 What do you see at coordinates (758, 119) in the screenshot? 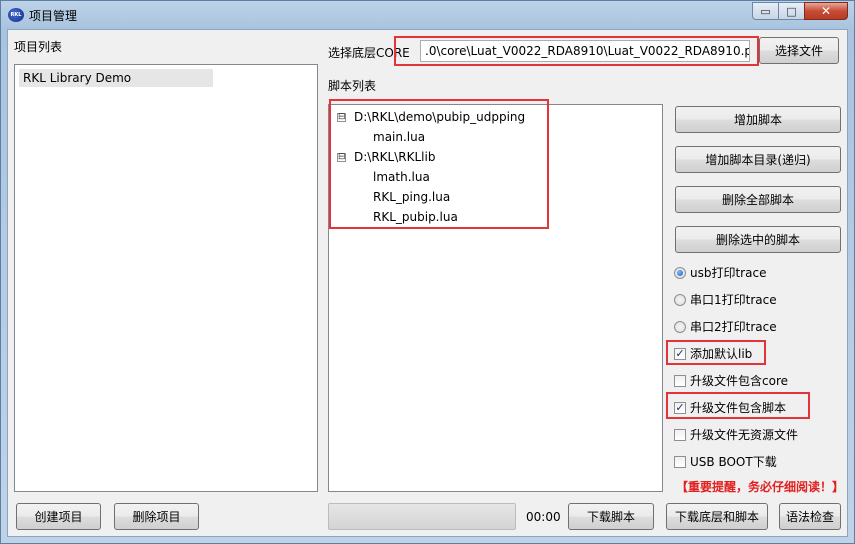
I see `add-script-button: 增加脚本` at bounding box center [758, 119].